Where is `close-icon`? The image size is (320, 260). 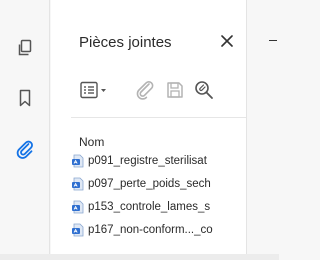 close-icon is located at coordinates (227, 41).